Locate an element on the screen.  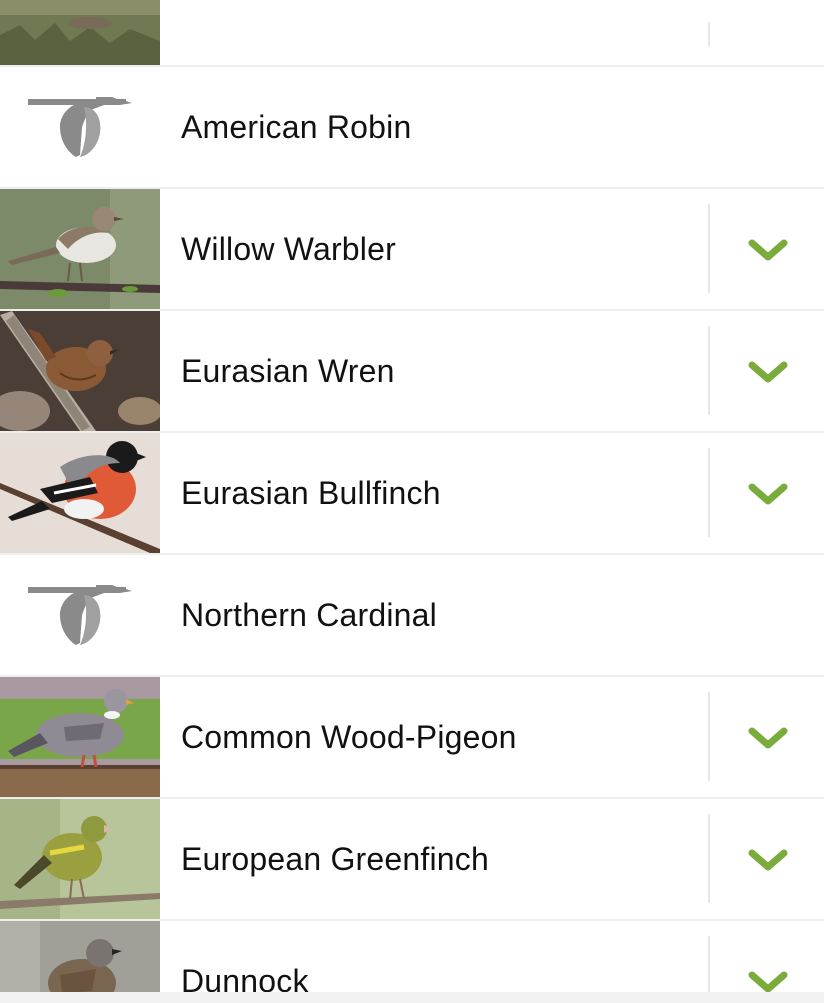
list-item: Eurasian Wren is located at coordinates (412, 371).